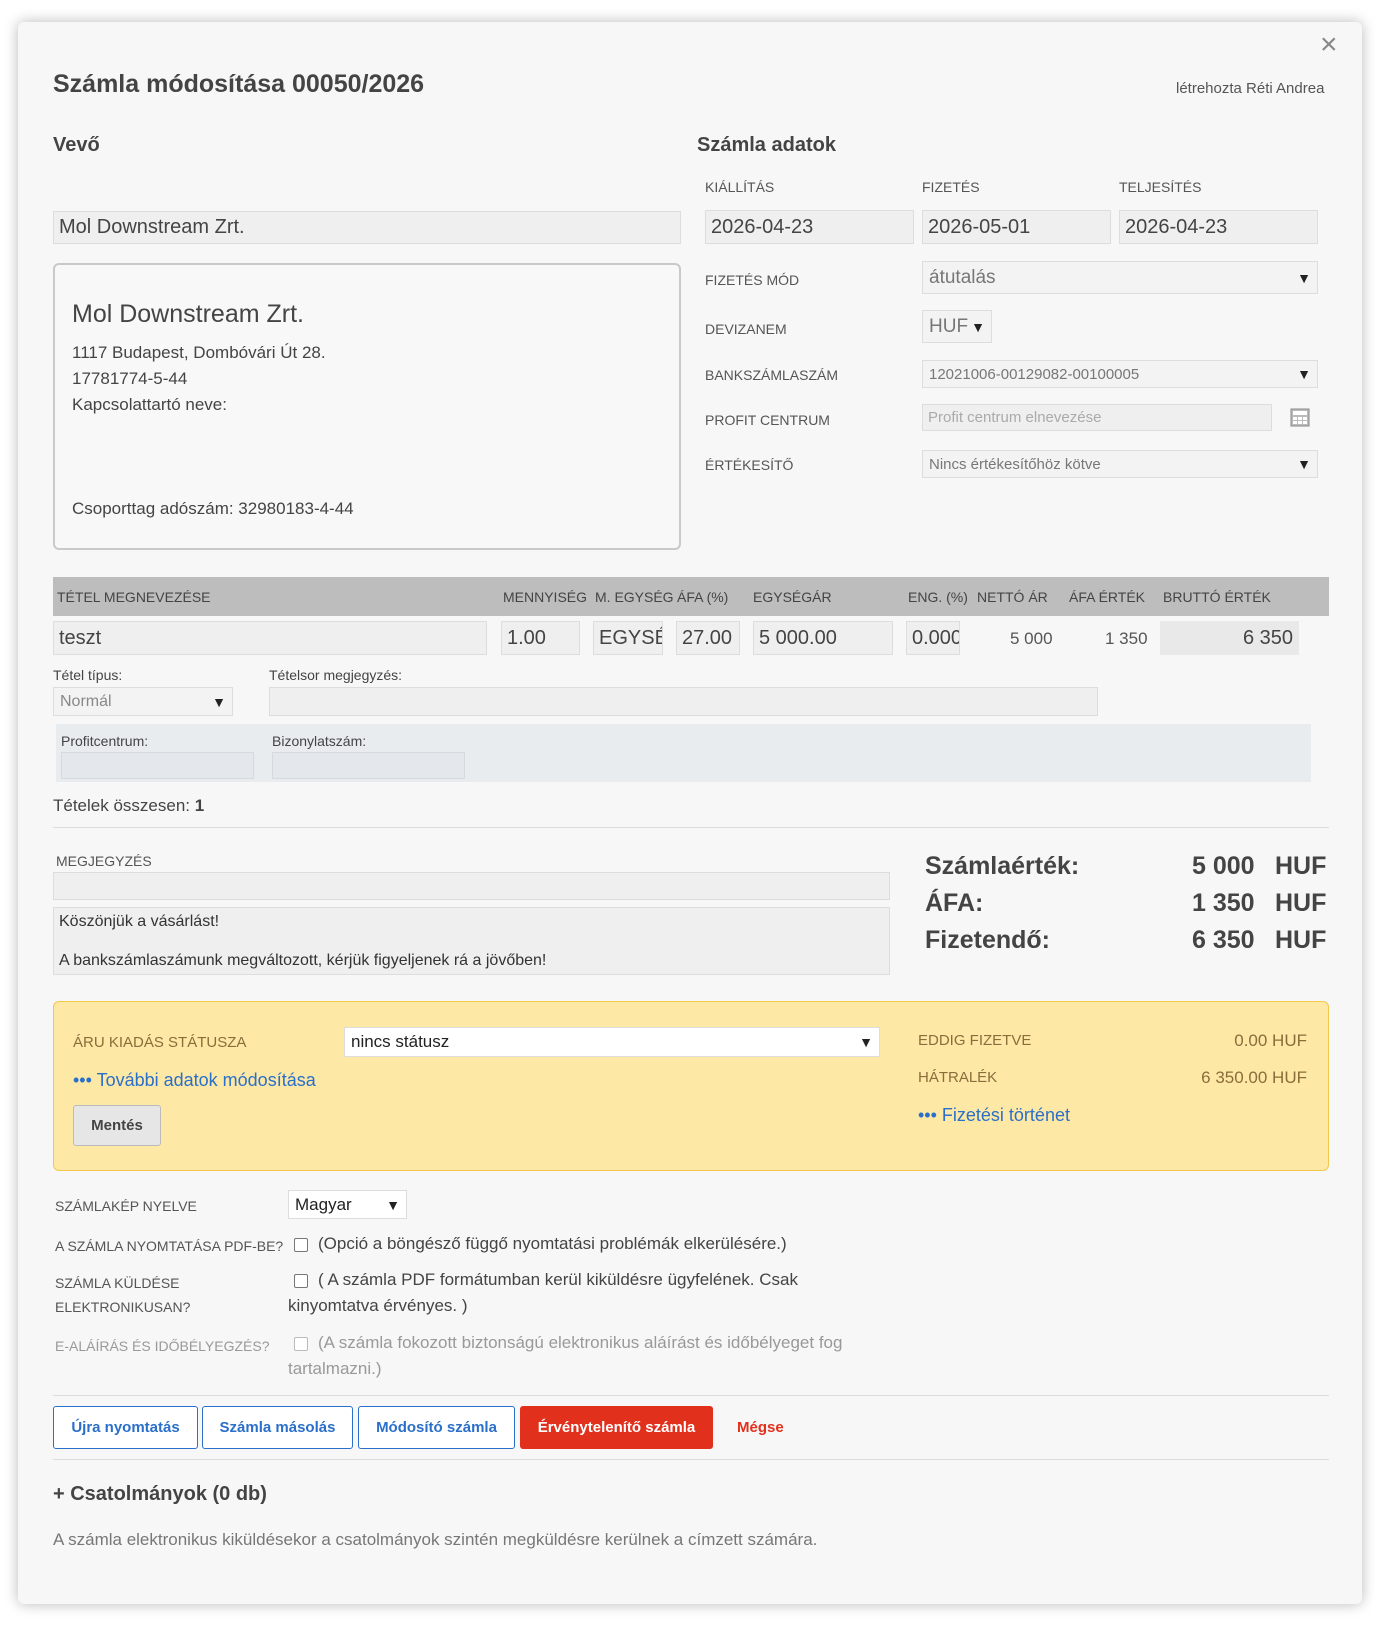 Image resolution: width=1399 pixels, height=1625 pixels. I want to click on header-vat-value: ÁFA ÉRTÉK, so click(1107, 597).